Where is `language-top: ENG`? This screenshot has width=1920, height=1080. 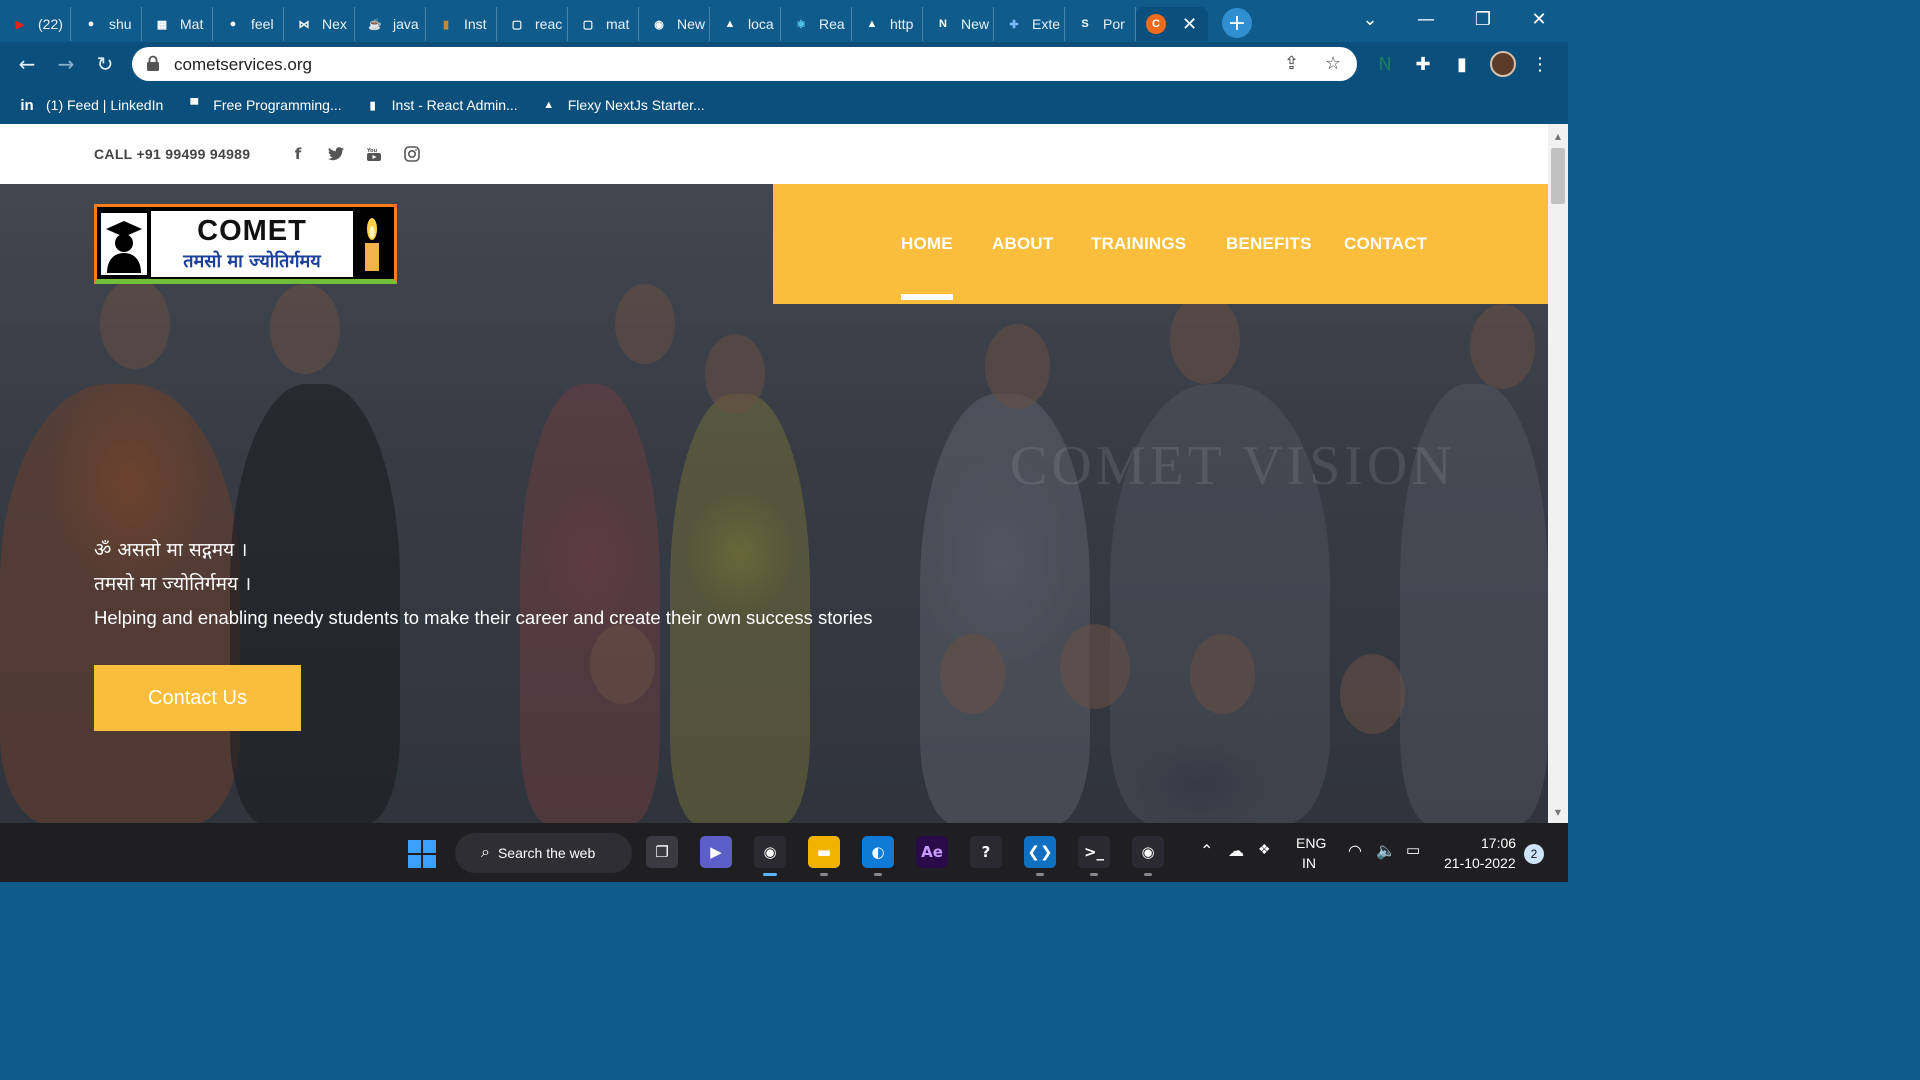 language-top: ENG is located at coordinates (1311, 843).